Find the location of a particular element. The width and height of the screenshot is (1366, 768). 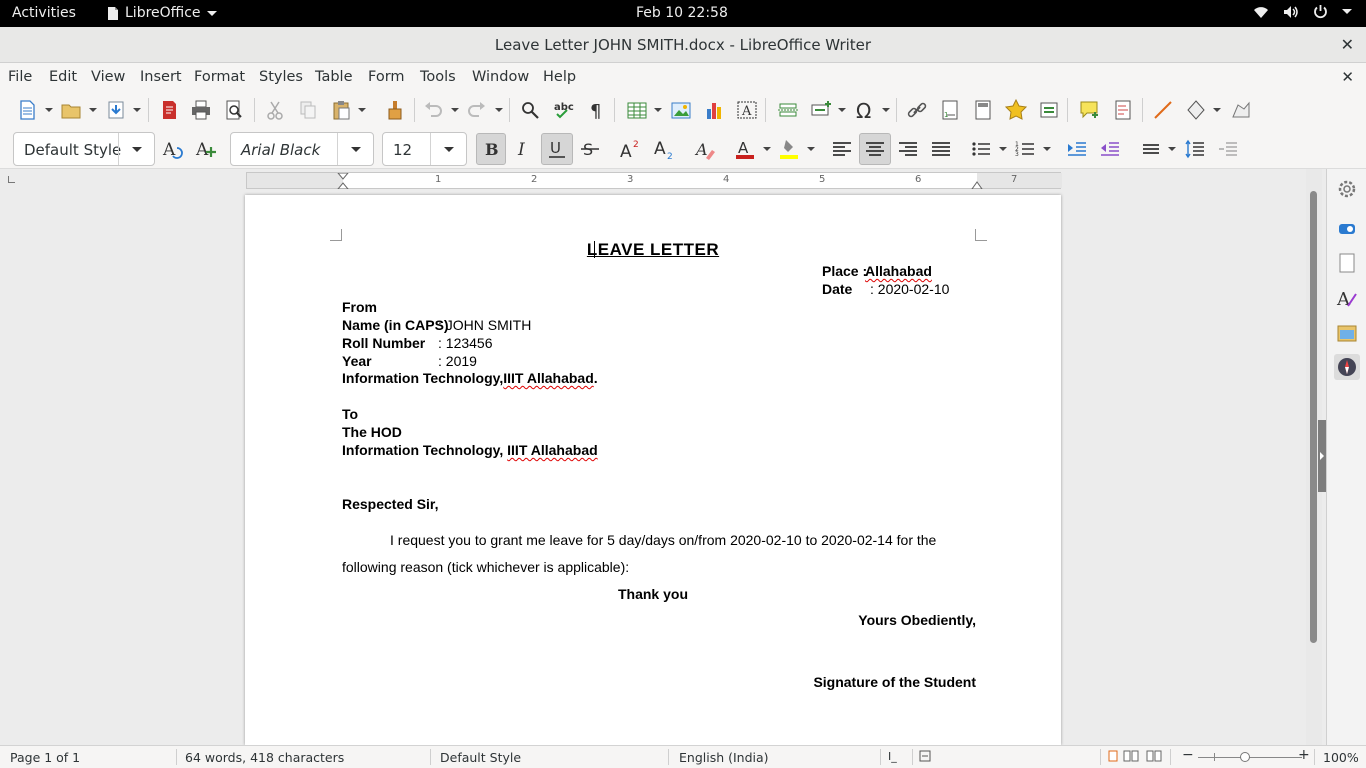

align-right-button is located at coordinates (908, 149).